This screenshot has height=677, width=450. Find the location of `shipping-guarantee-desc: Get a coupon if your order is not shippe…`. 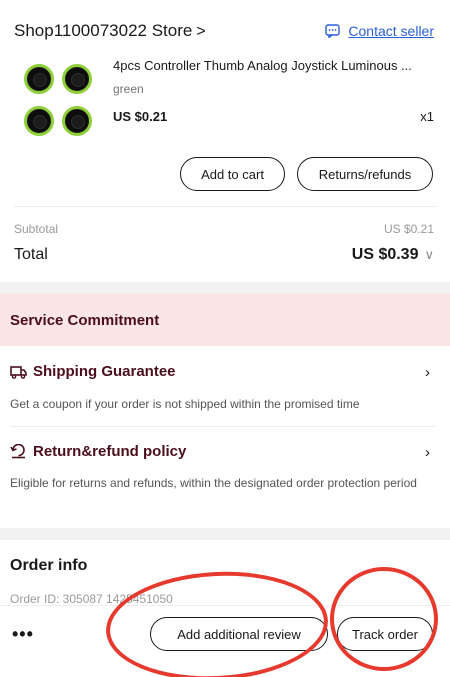

shipping-guarantee-desc: Get a coupon if your order is not shippe… is located at coordinates (185, 404).